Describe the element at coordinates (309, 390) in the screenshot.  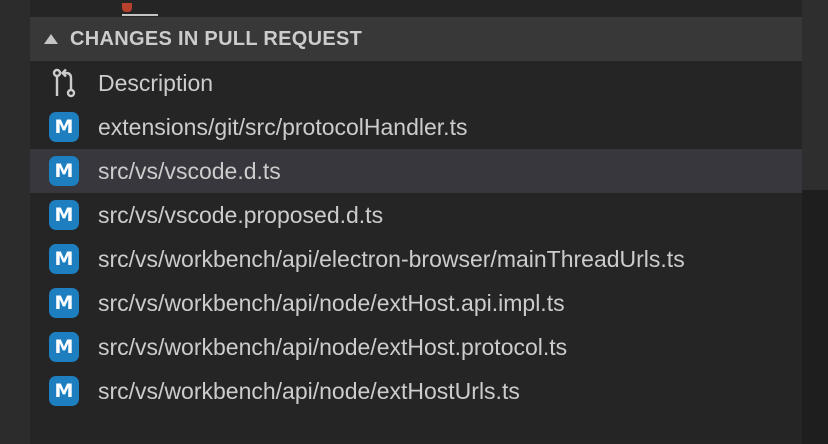
I see `list-item-label: src/vs/workbench/api/node/extHostUrls.ts` at that location.